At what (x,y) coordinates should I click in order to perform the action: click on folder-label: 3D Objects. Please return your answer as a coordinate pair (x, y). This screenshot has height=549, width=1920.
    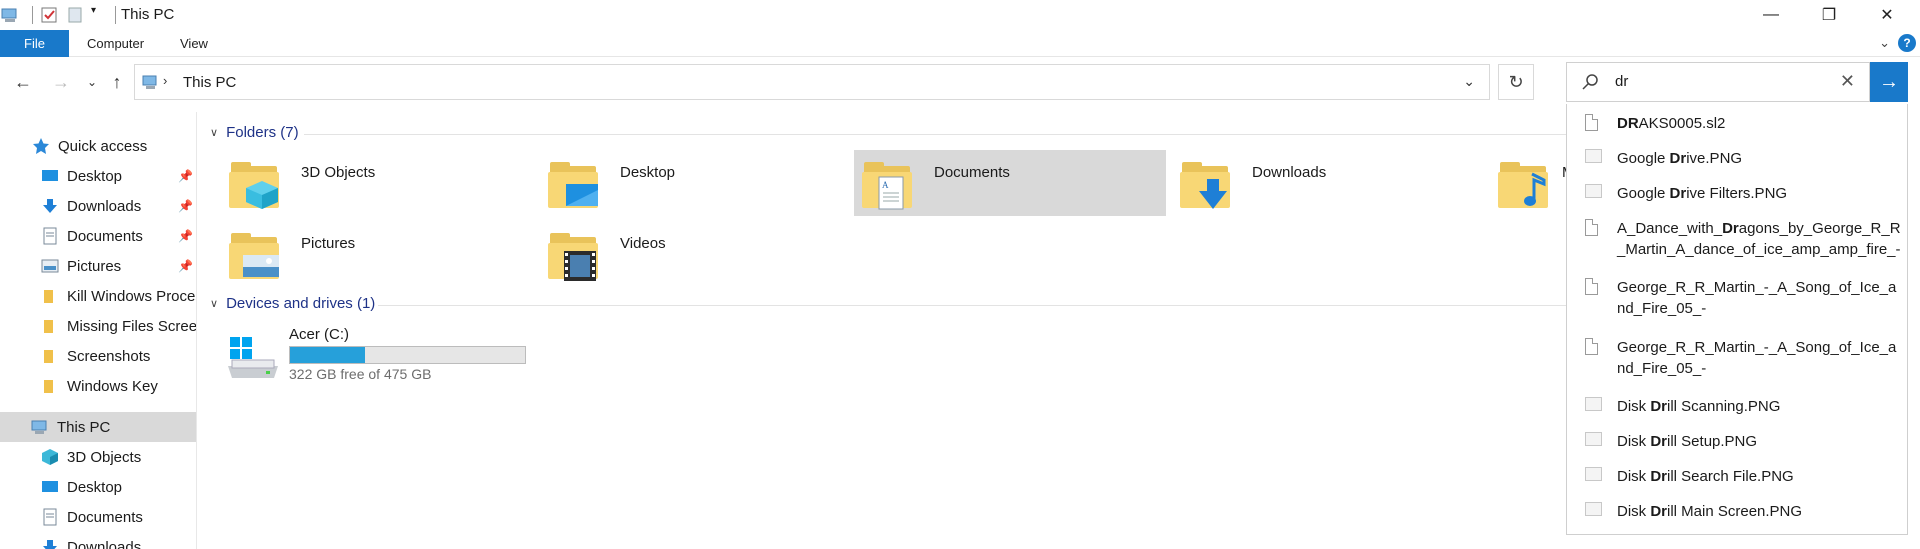
    Looking at the image, I should click on (338, 172).